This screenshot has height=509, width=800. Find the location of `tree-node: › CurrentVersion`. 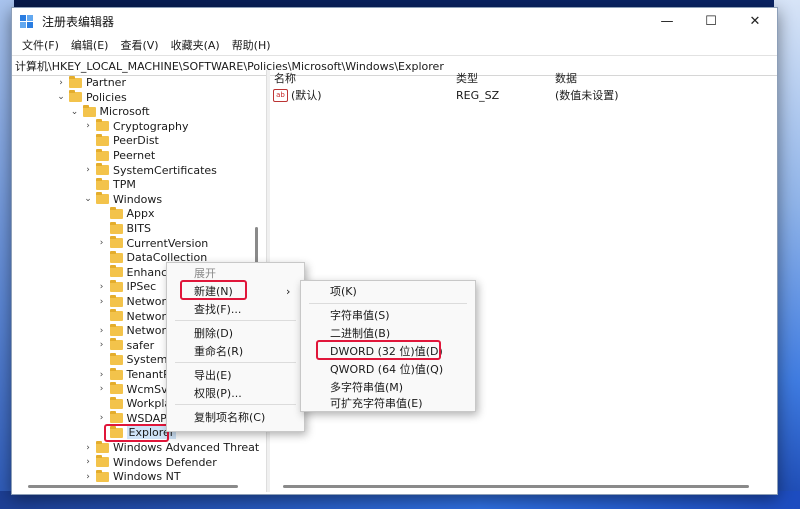

tree-node: › CurrentVersion is located at coordinates (153, 243).